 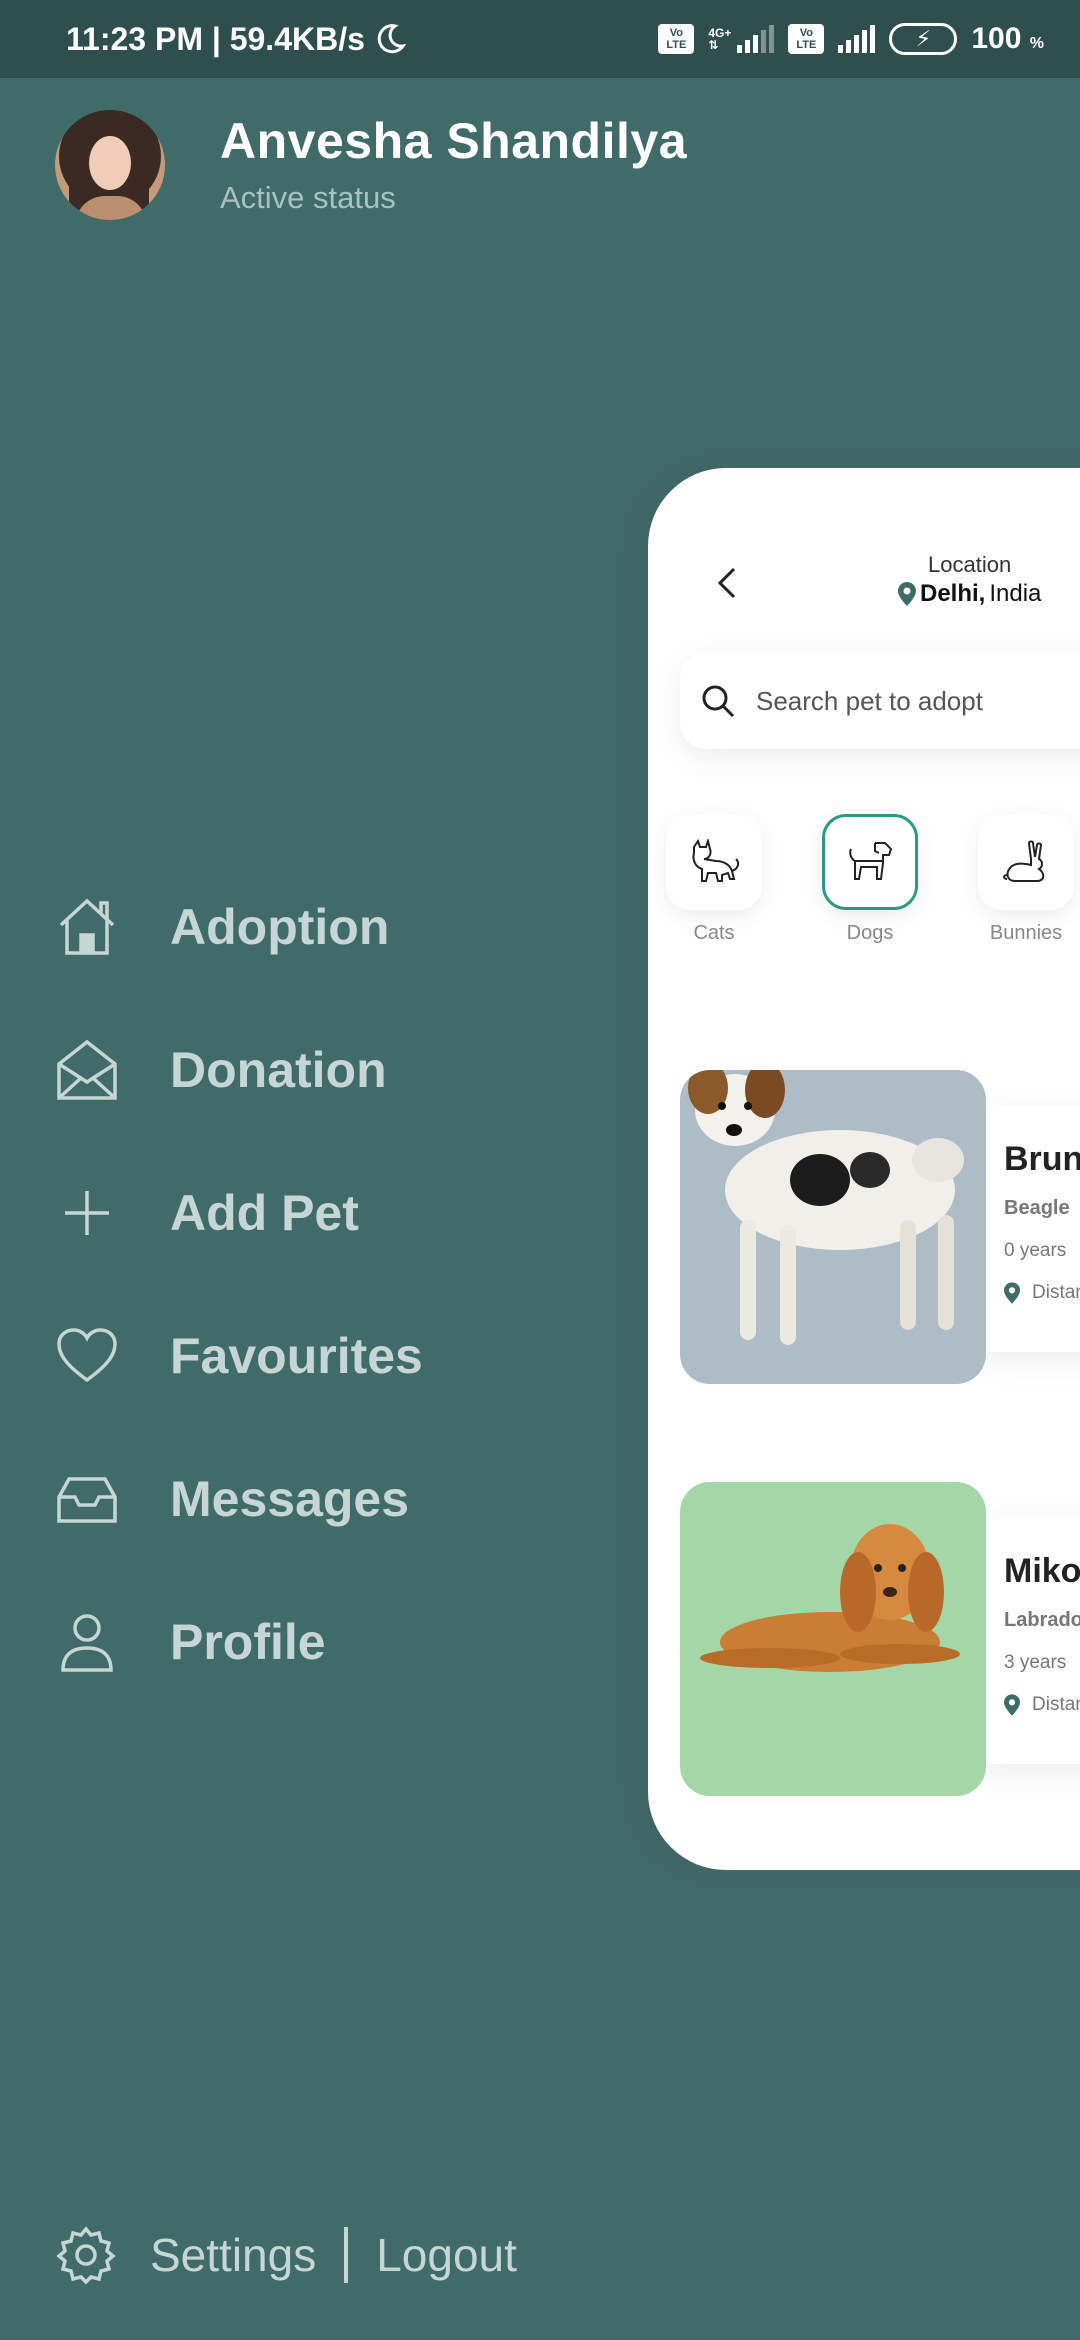 What do you see at coordinates (1007, 38) in the screenshot?
I see `battery-percent: 100 %` at bounding box center [1007, 38].